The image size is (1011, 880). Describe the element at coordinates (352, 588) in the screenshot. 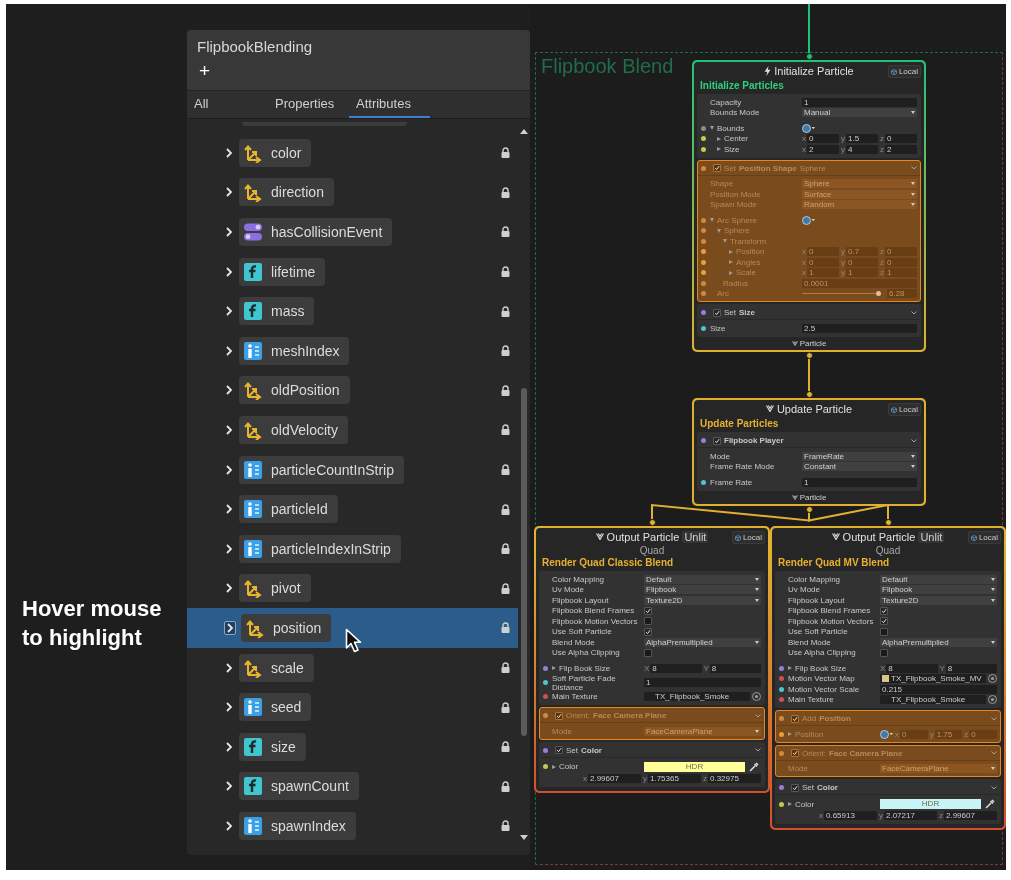

I see `attribute-row: pivot` at that location.